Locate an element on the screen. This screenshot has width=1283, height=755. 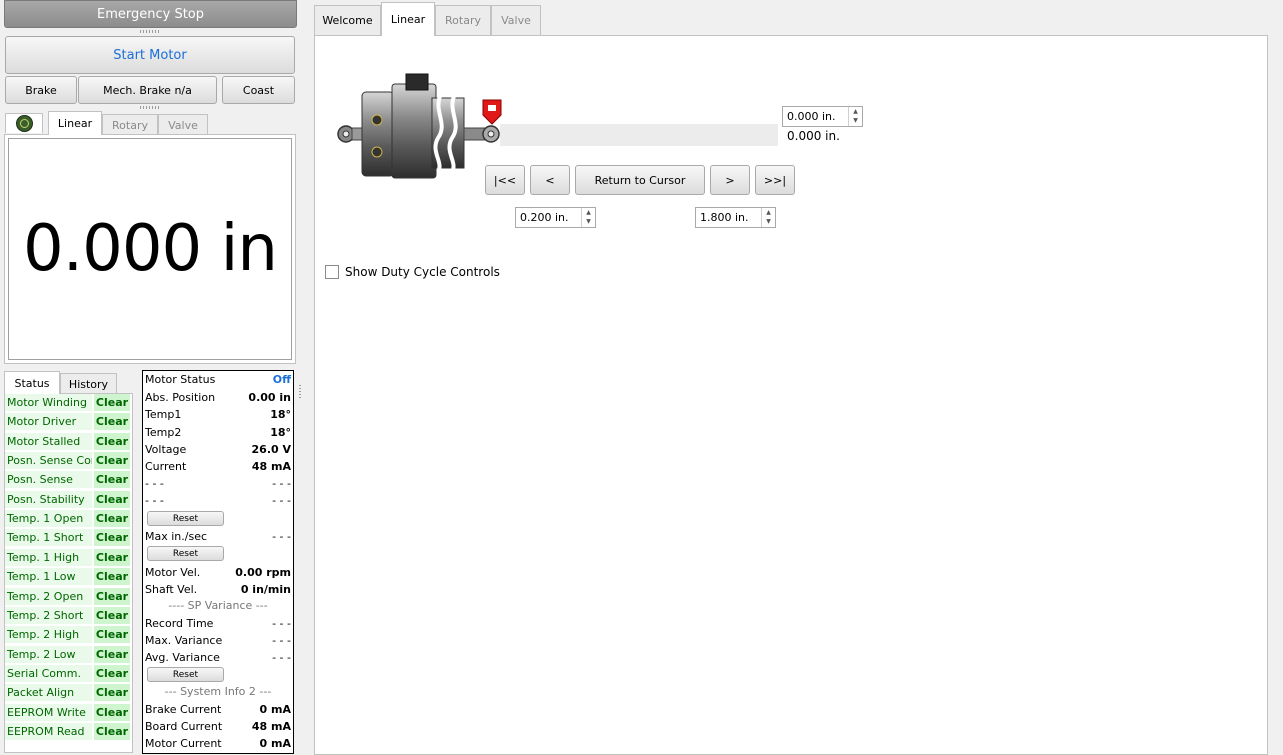
emergency-stop-button: Emergency Stop is located at coordinates (150, 14).